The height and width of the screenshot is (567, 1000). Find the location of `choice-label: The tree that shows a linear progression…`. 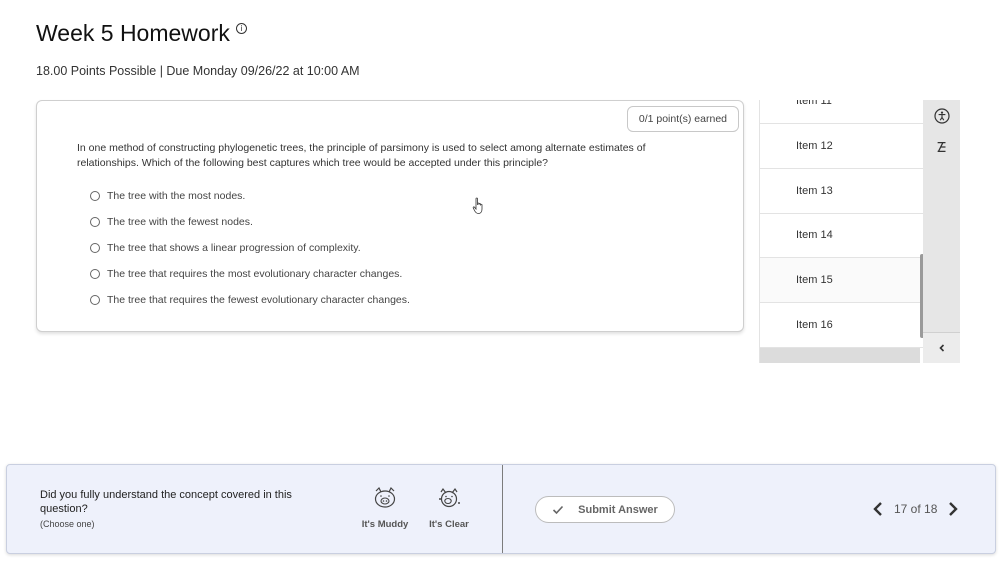

choice-label: The tree that shows a linear progression… is located at coordinates (234, 248).